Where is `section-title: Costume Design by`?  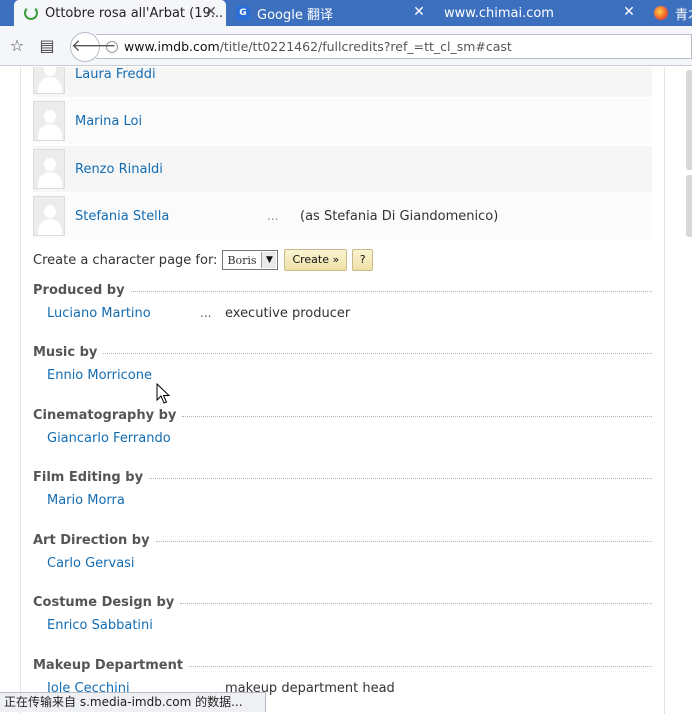
section-title: Costume Design by is located at coordinates (107, 602).